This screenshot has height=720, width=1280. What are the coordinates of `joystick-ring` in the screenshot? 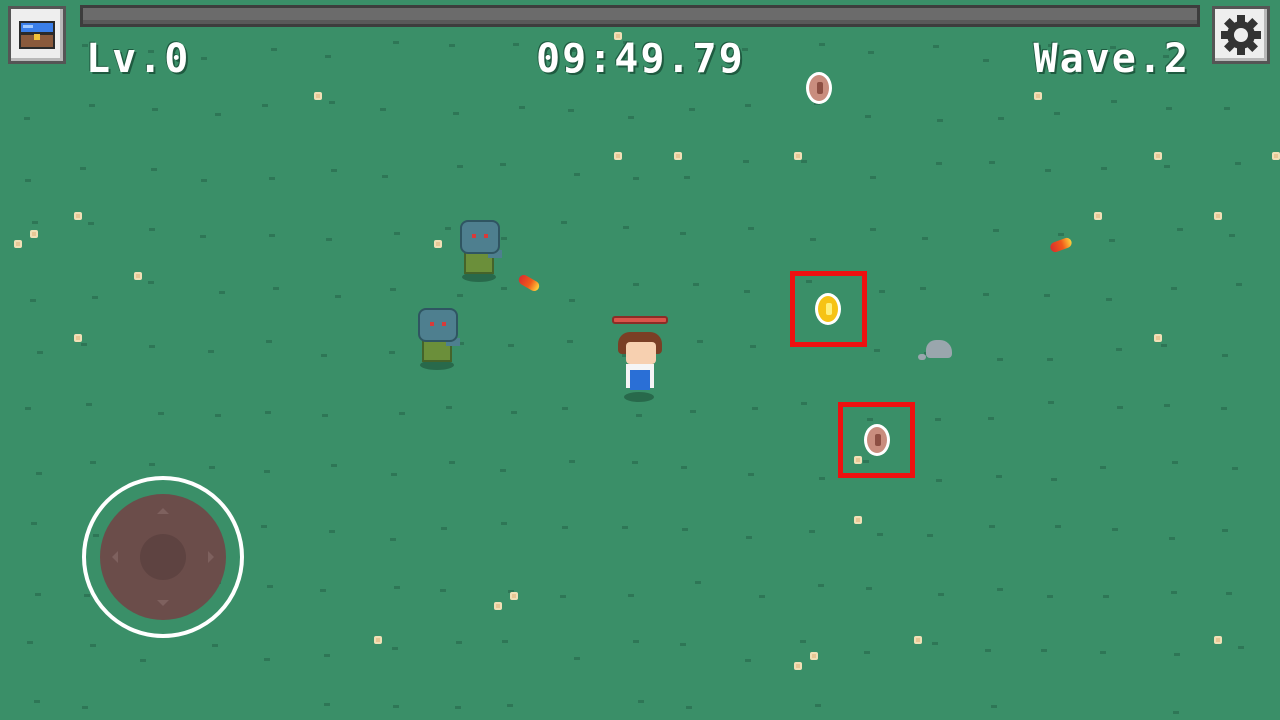 It's located at (163, 557).